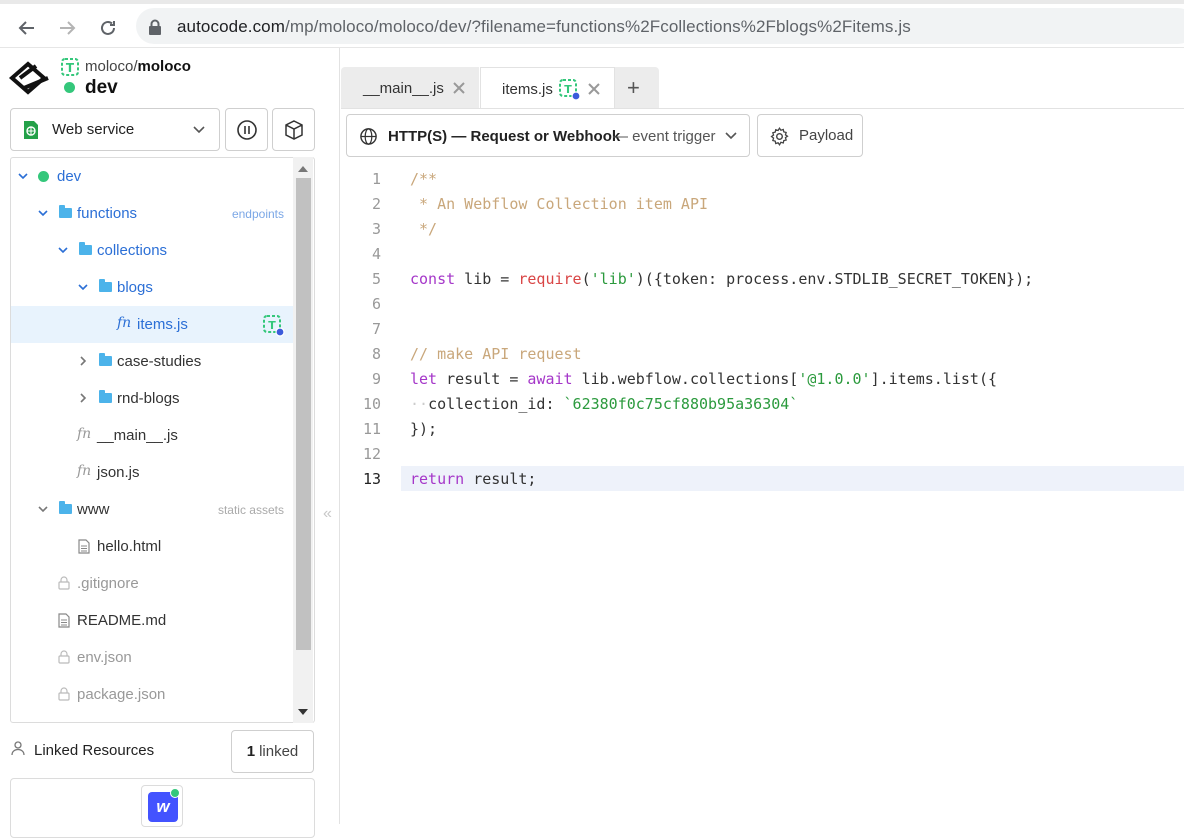  I want to click on reload-icon, so click(108, 27).